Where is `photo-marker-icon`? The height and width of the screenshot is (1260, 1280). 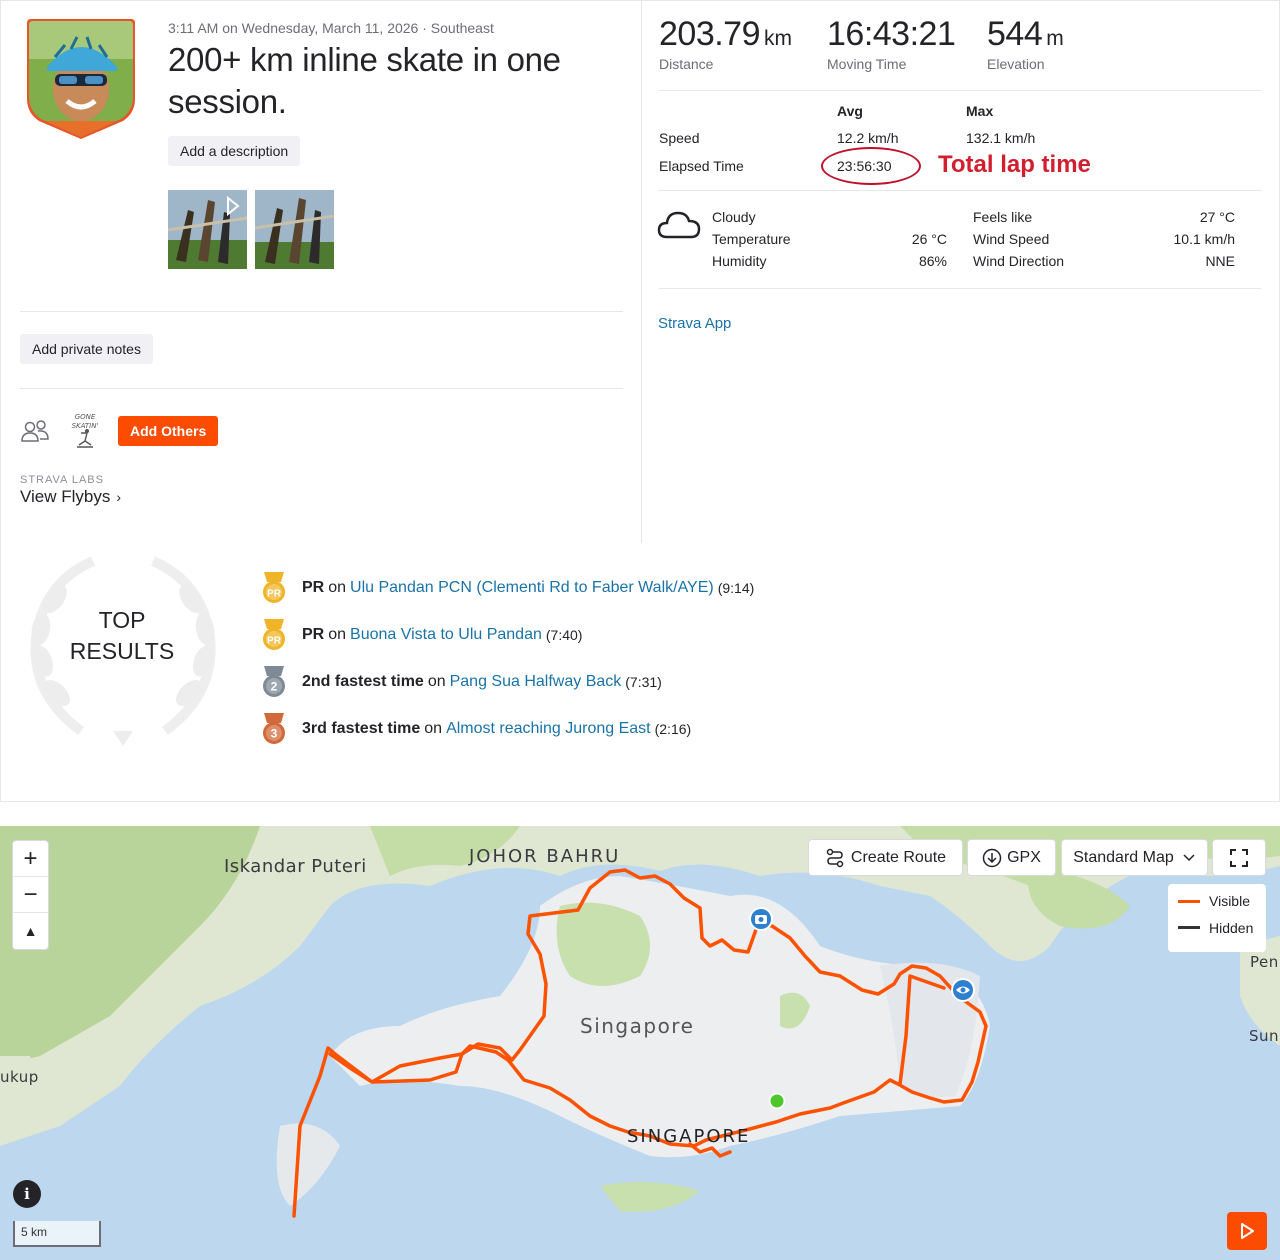
photo-marker-icon is located at coordinates (761, 919).